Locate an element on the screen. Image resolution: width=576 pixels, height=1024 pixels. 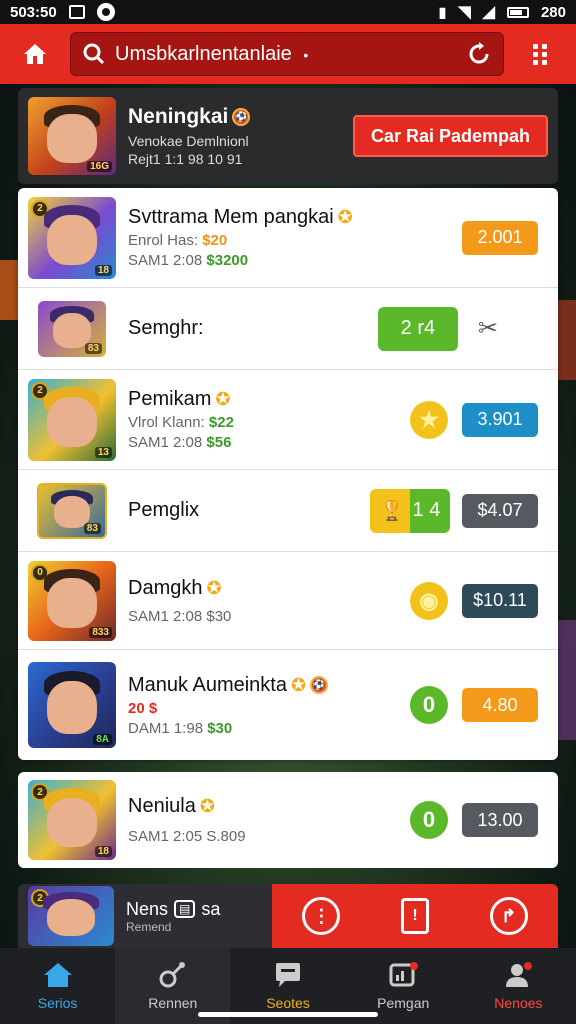
player-avatar: 0 833 is located at coordinates (72, 600).